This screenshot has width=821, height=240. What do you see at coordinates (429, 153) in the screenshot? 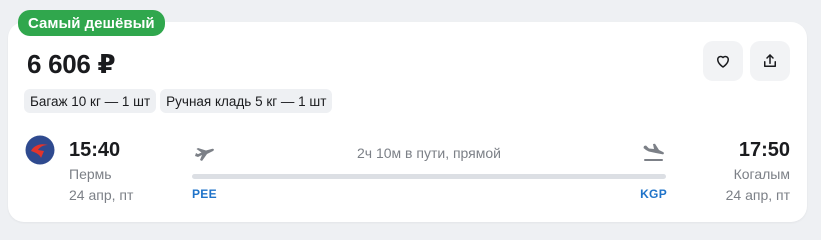
I see `flight-duration: 2ч 10м в пути, прямой` at bounding box center [429, 153].